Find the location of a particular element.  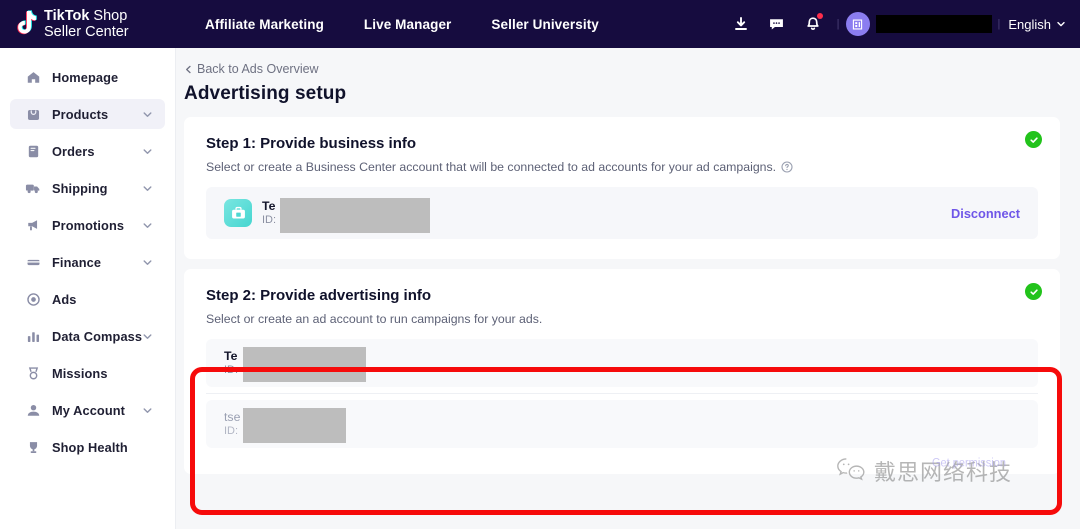

trophy-icon is located at coordinates (33, 447).